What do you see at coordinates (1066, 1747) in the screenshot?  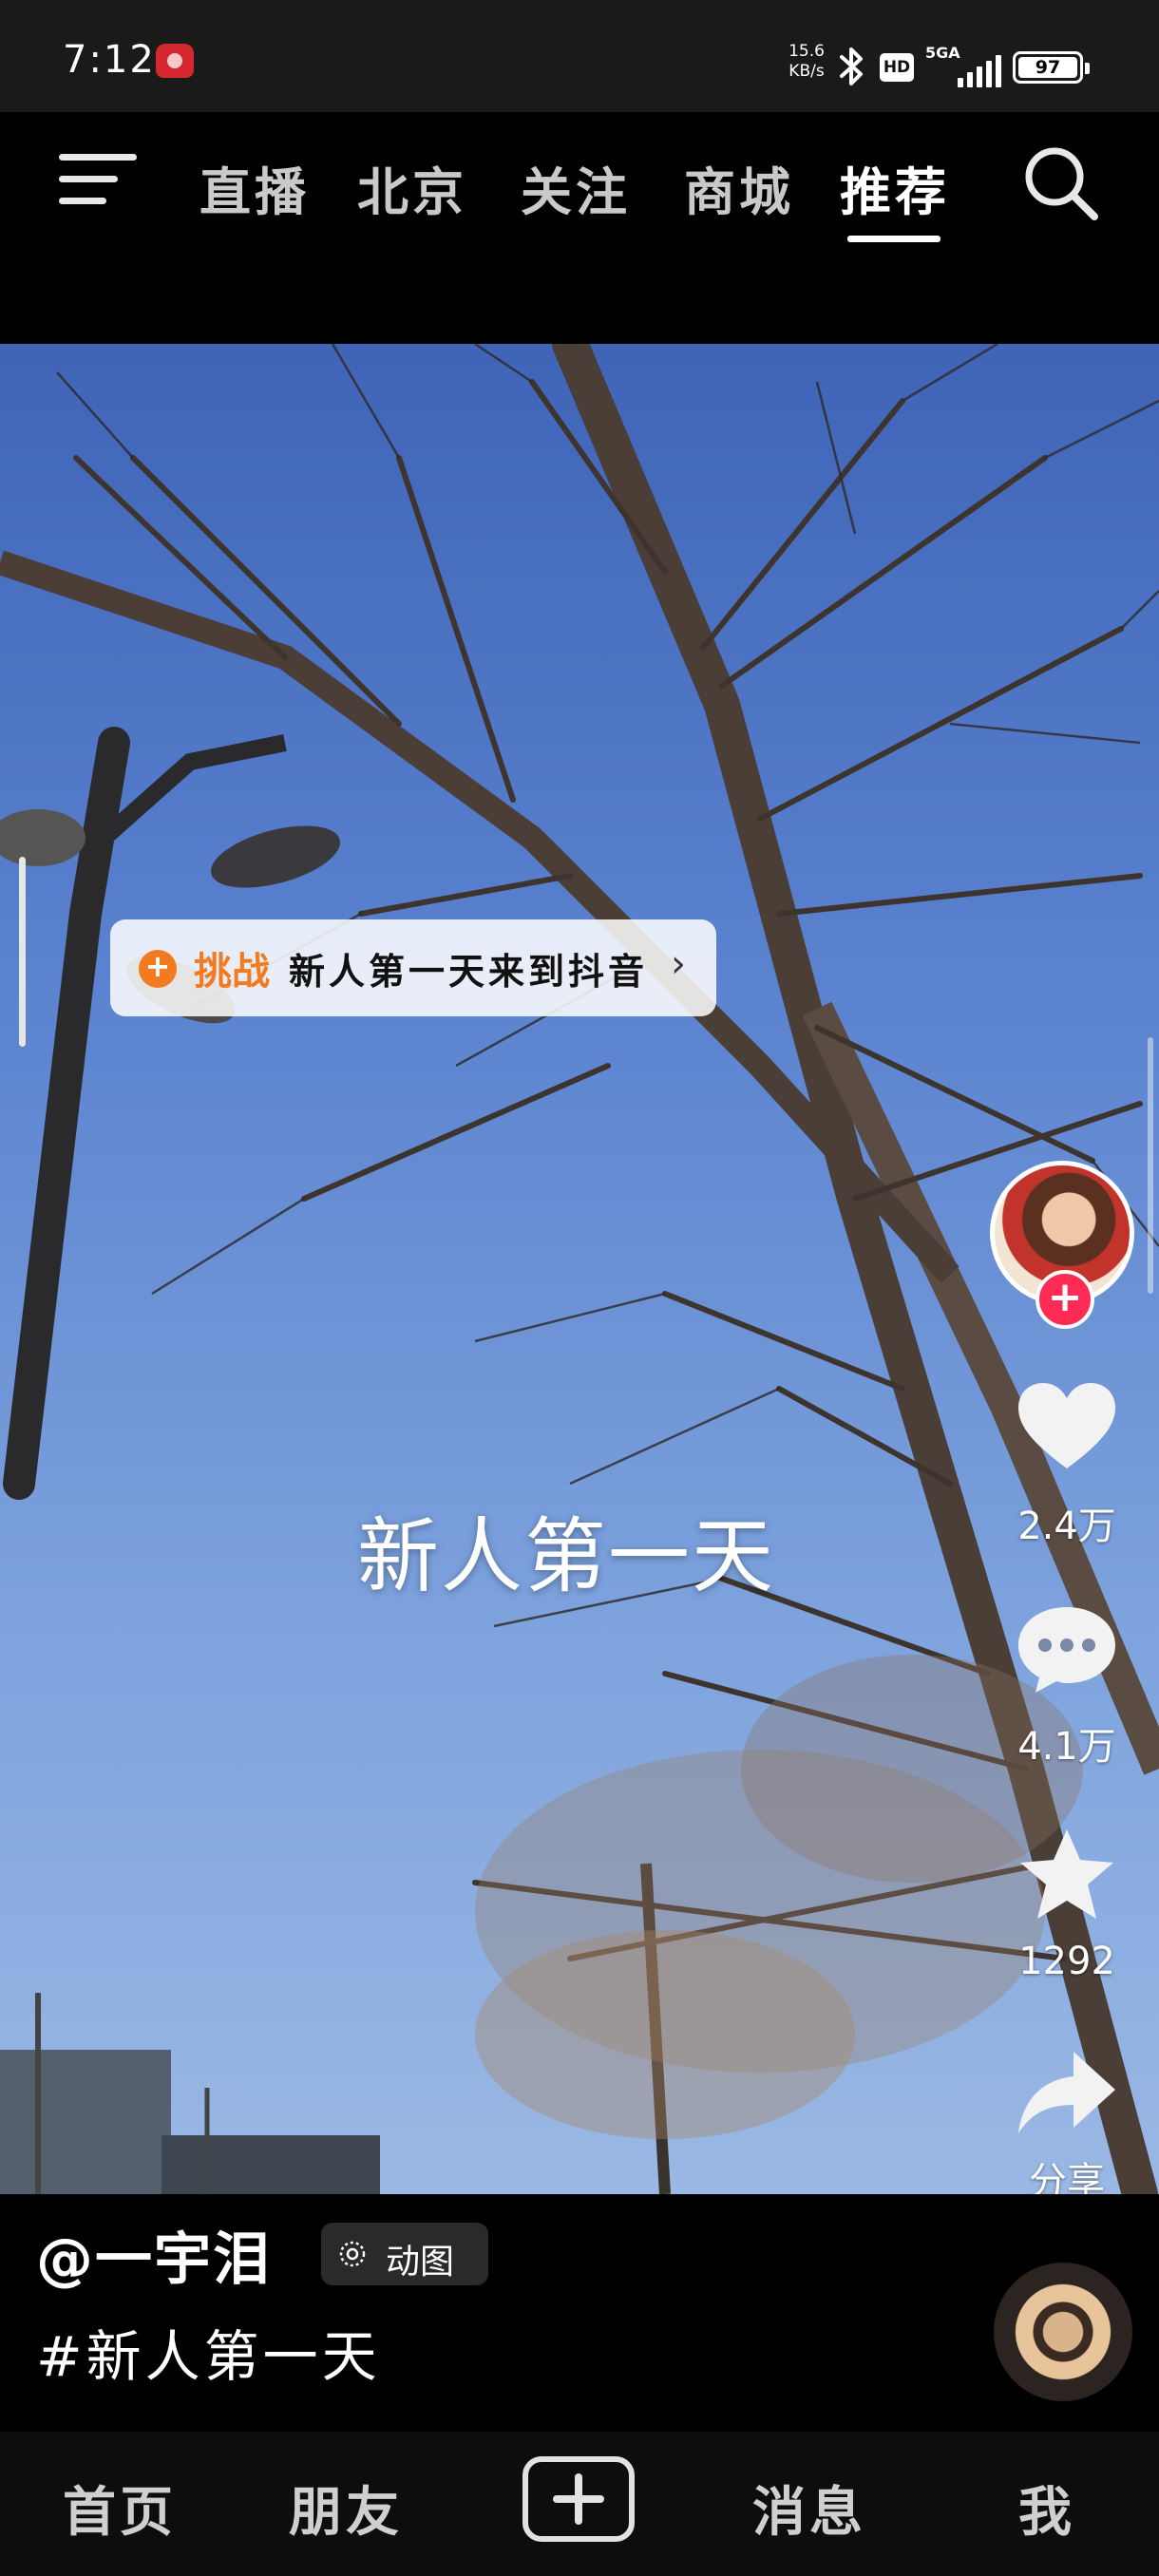 I see `comment-count: 4.1万` at bounding box center [1066, 1747].